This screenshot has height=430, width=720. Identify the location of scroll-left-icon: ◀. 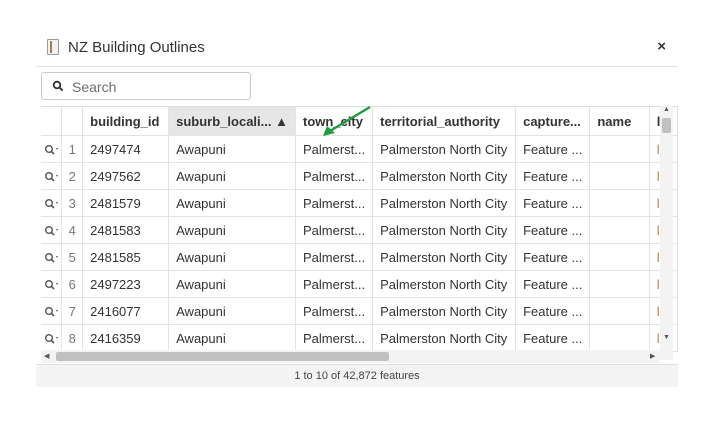
(46, 356).